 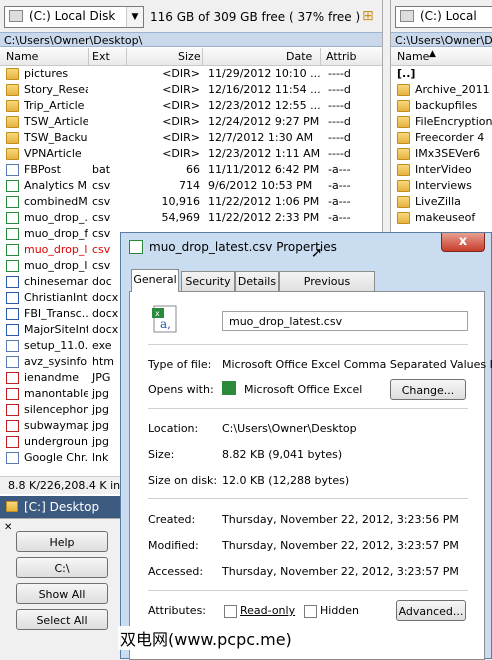 What do you see at coordinates (177, 610) in the screenshot?
I see `attributes-label: Attributes:` at bounding box center [177, 610].